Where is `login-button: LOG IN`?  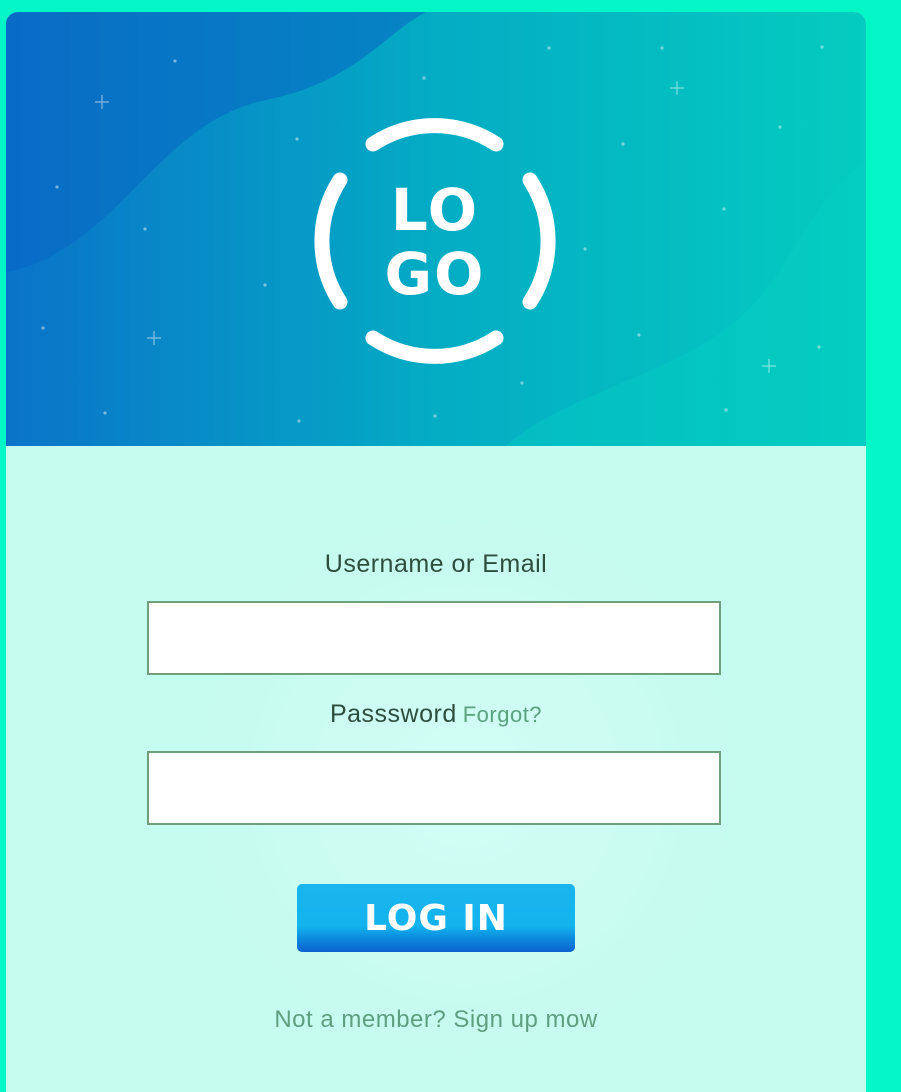 login-button: LOG IN is located at coordinates (436, 918).